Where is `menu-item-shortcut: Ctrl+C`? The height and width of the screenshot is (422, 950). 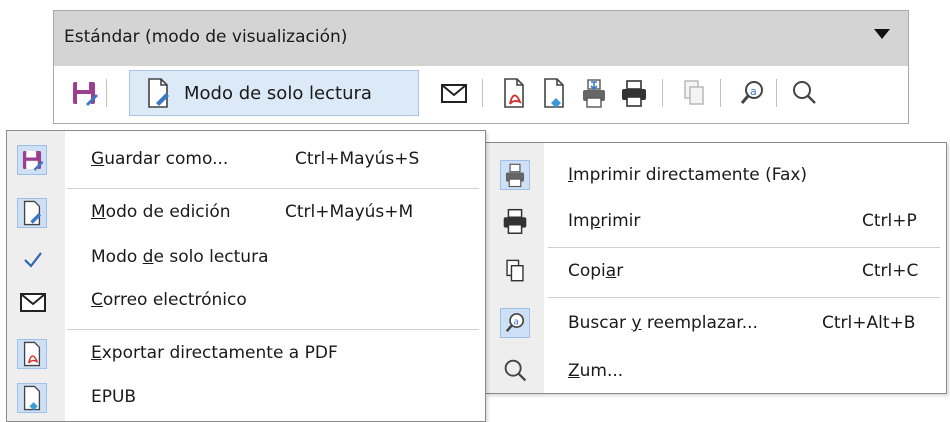
menu-item-shortcut: Ctrl+C is located at coordinates (890, 271).